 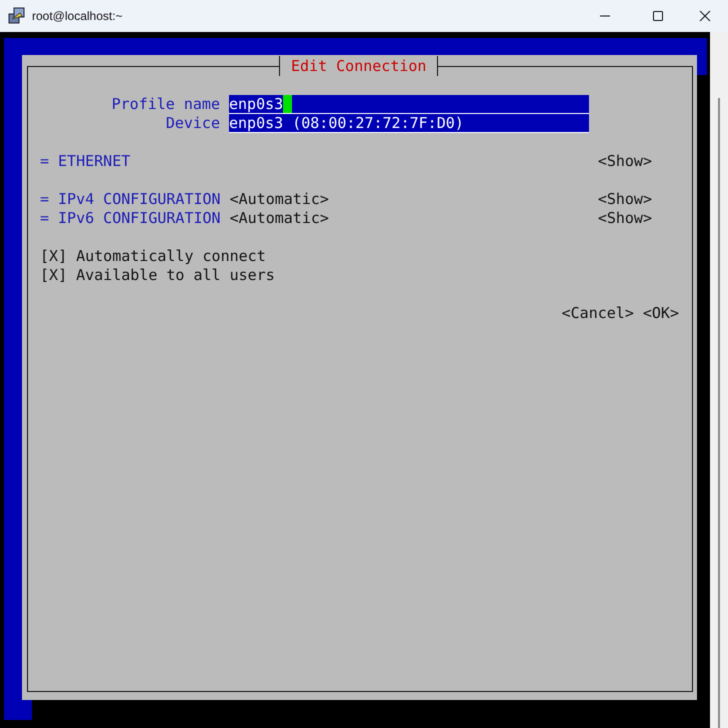 What do you see at coordinates (171, 256) in the screenshot?
I see `checkbox-label: Automatically connect` at bounding box center [171, 256].